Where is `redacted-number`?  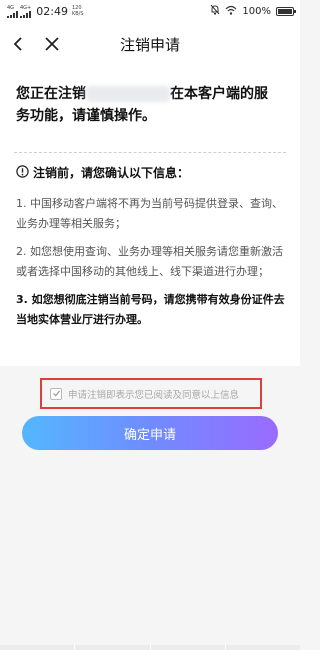
redacted-number is located at coordinates (128, 94).